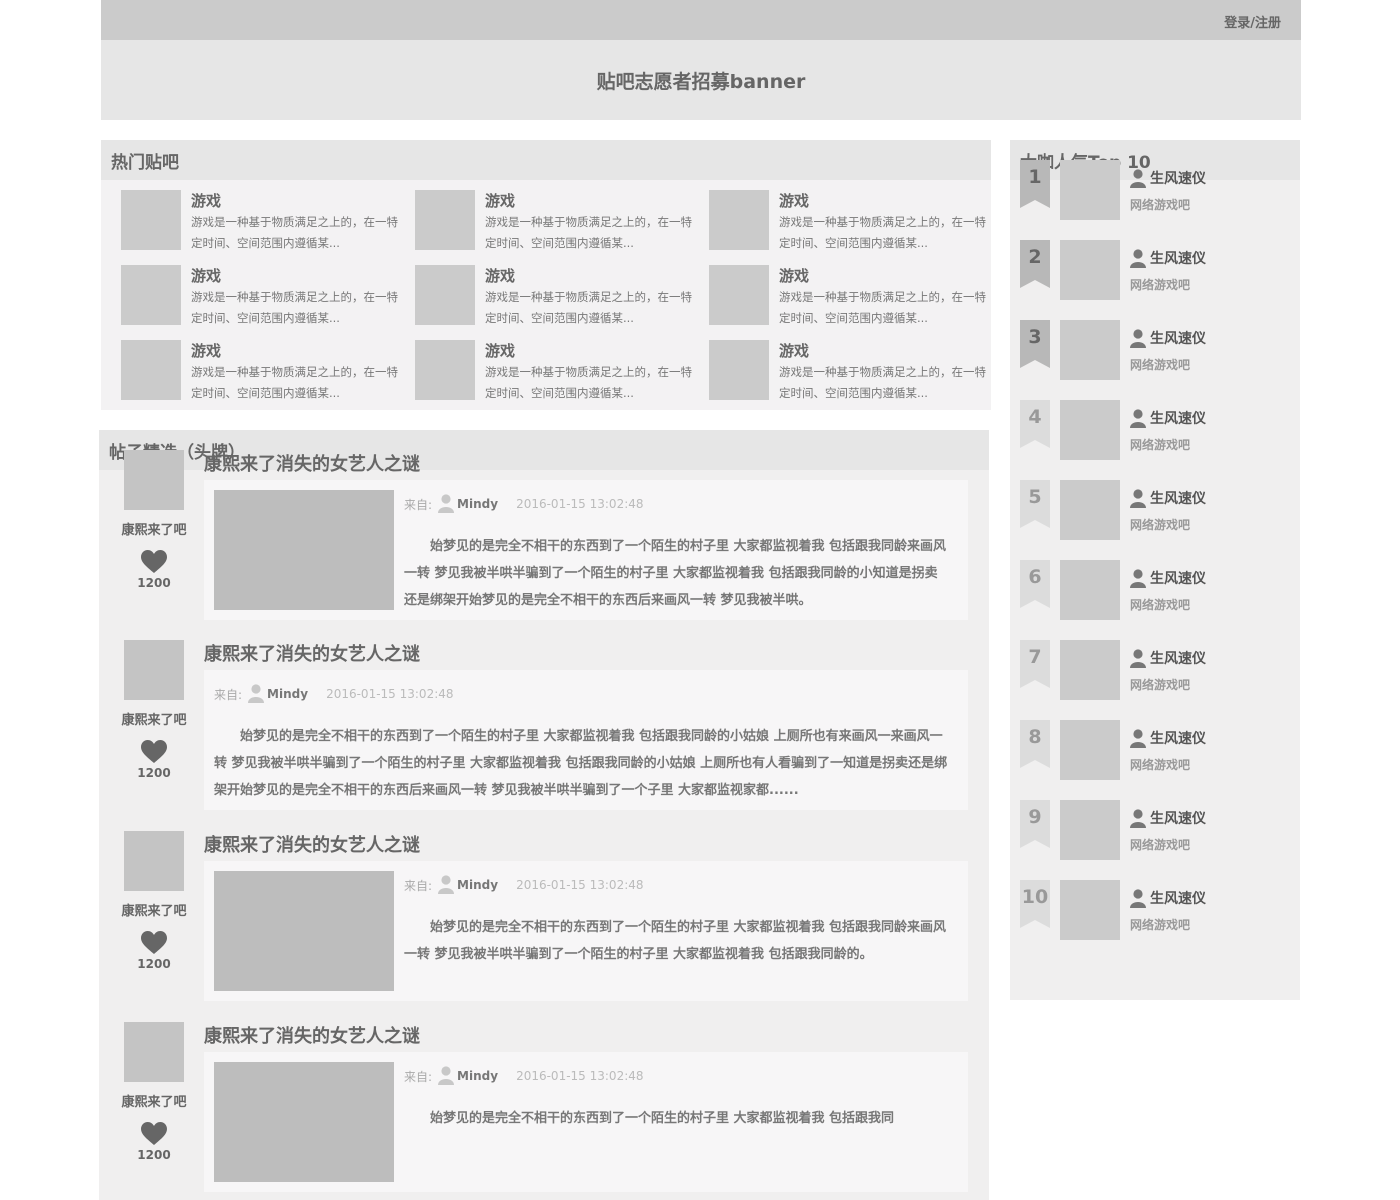 Image resolution: width=1400 pixels, height=1200 pixels. I want to click on top10-item: 5 生风速仪 网络游戏吧, so click(1155, 520).